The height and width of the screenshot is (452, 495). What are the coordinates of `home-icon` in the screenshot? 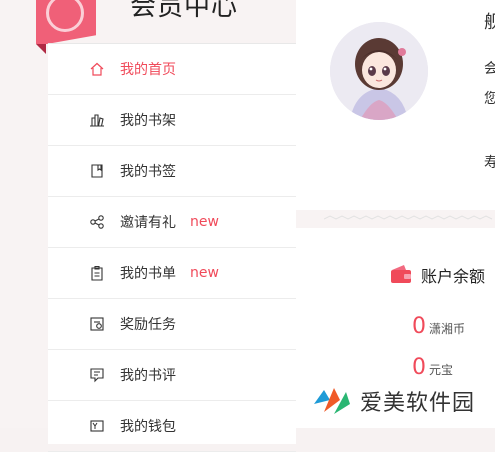 It's located at (97, 69).